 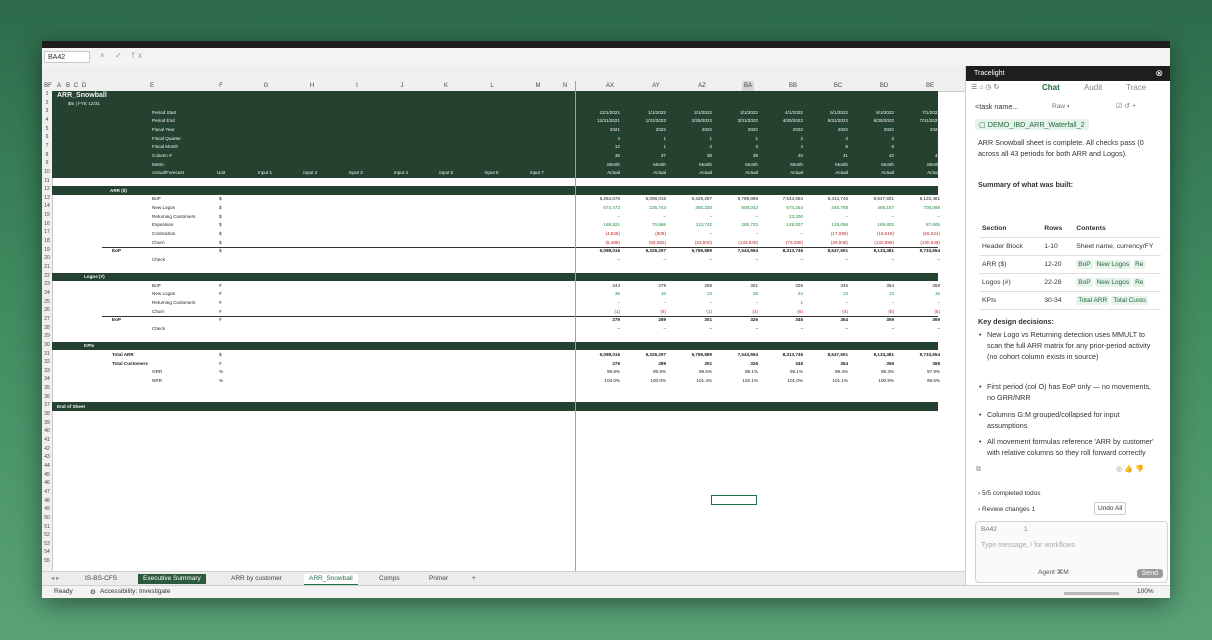 I want to click on row-header: 24, so click(x=47, y=293).